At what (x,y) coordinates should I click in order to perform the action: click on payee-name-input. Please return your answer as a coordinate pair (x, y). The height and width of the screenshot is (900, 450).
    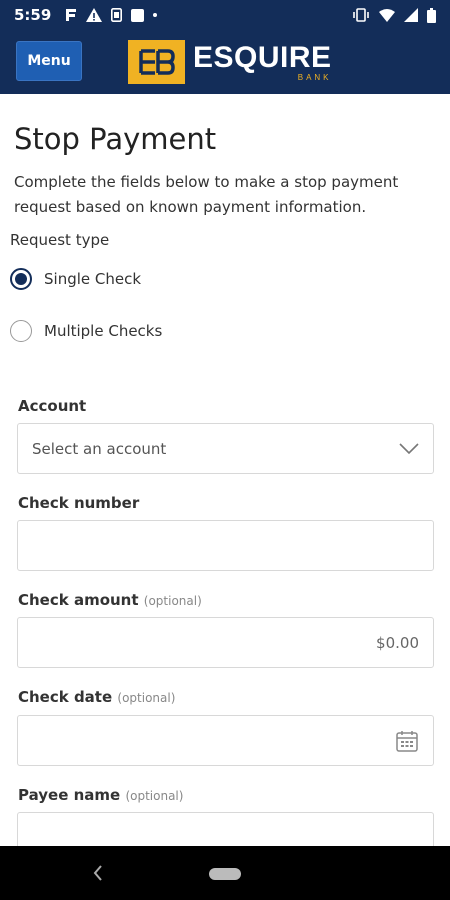
    Looking at the image, I should click on (225, 829).